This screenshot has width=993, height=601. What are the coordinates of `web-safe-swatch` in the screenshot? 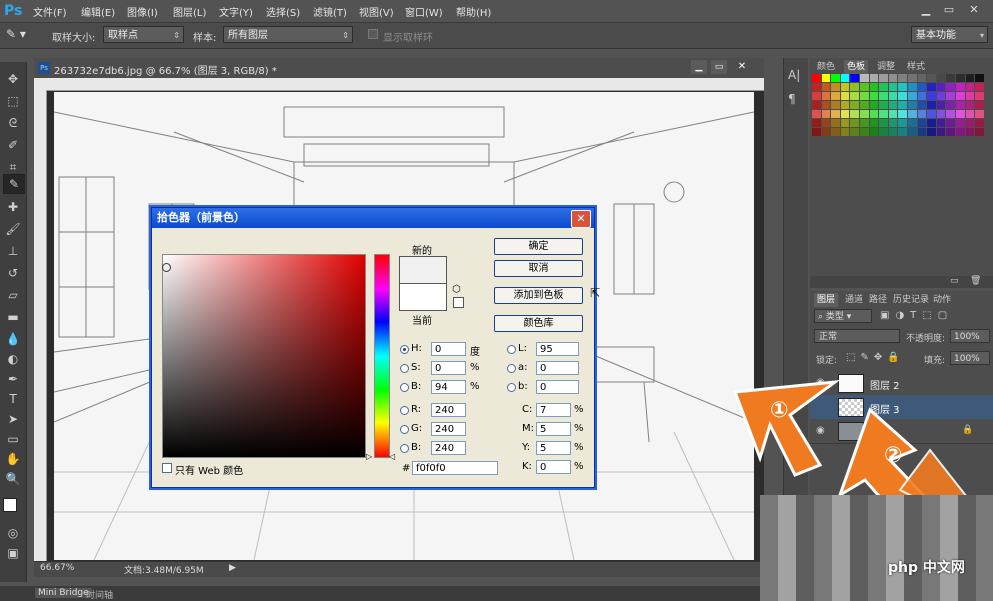 It's located at (458, 302).